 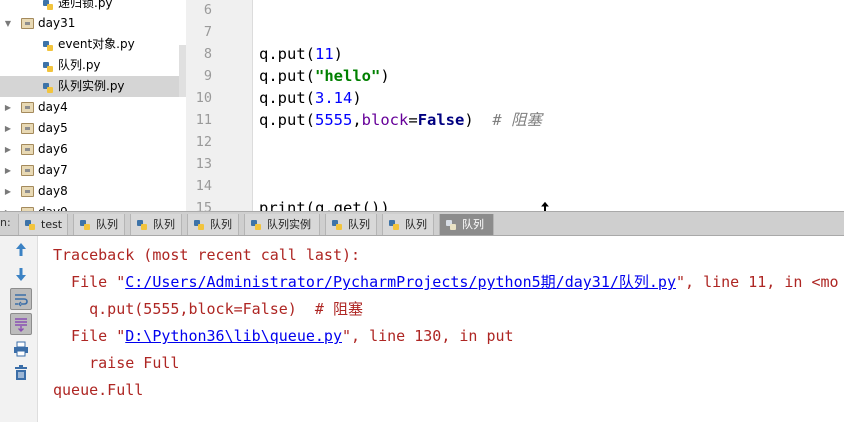 What do you see at coordinates (219, 108) in the screenshot?
I see `line-number-gutter: 6 7 8 9 10 11 12 13 14 15` at bounding box center [219, 108].